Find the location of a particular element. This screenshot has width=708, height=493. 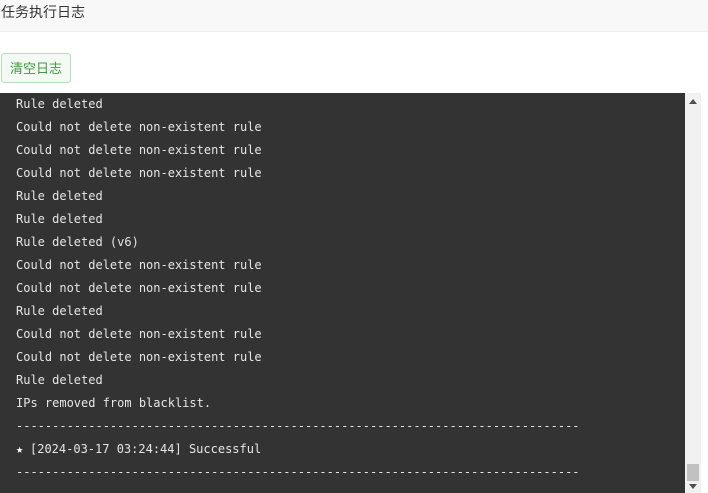

log-line: IPs removed from blacklist. is located at coordinates (298, 403).